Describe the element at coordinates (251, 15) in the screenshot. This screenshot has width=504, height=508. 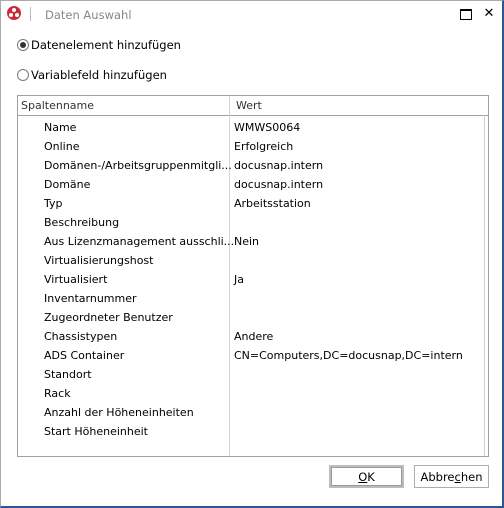
I see `title-bar: Daten Auswahl ✕` at that location.